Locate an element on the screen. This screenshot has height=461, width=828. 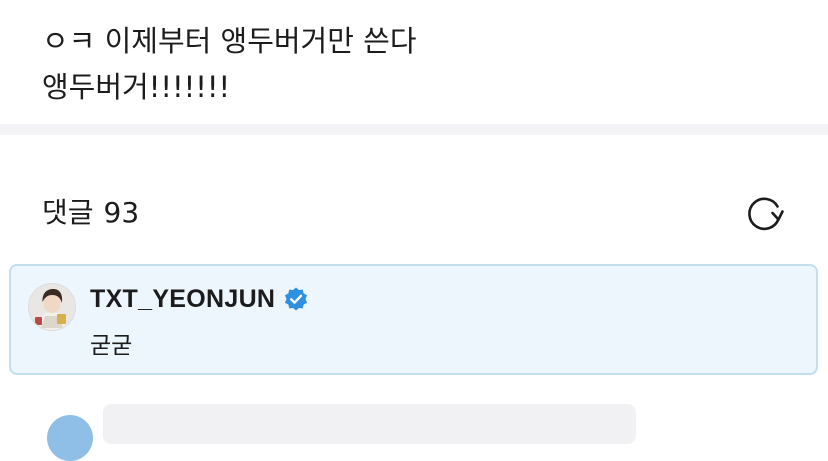
post-text-line: ㅇㅋ 이제부터 앵두버거만 쓴다 is located at coordinates (229, 41).